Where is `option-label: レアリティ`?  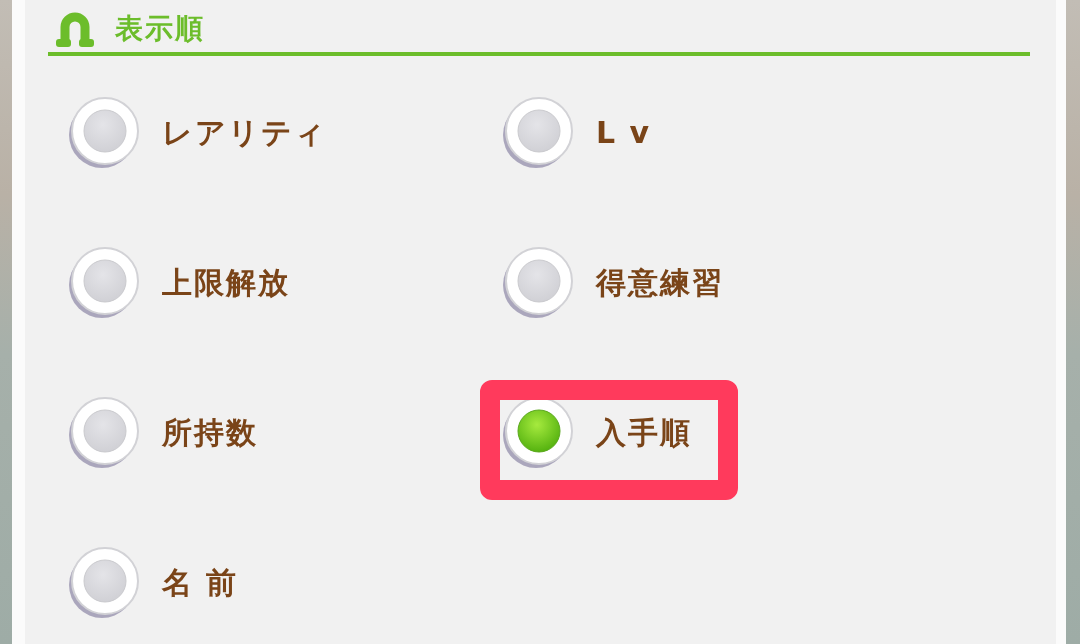 option-label: レアリティ is located at coordinates (244, 133).